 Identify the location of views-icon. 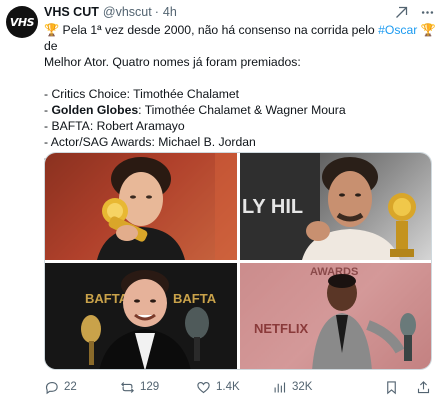
(280, 387).